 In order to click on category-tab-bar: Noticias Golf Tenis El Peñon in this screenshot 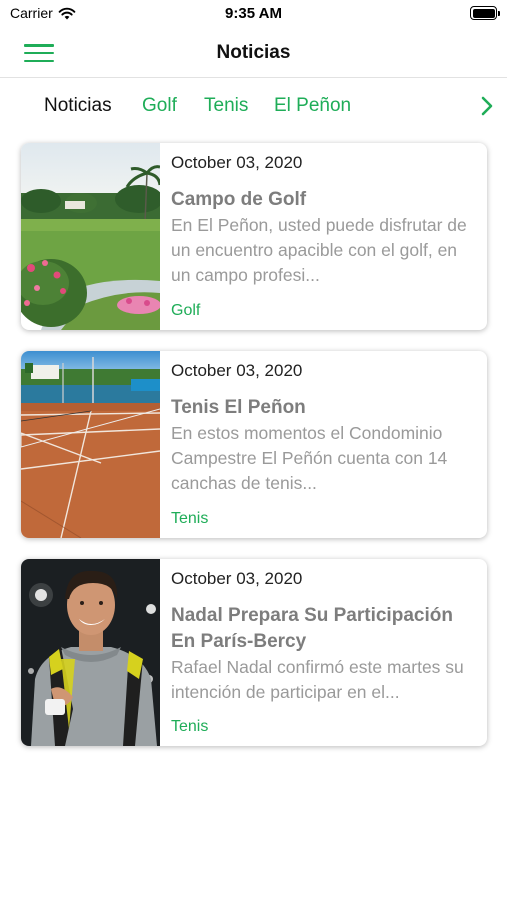, I will do `click(253, 107)`.